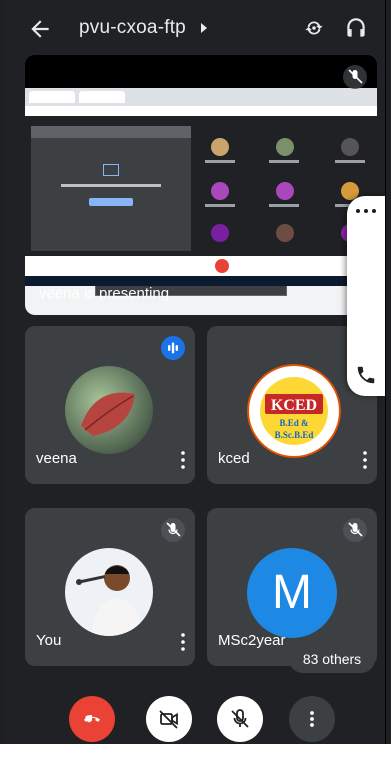  Describe the element at coordinates (201, 266) in the screenshot. I see `shared-controls` at that location.